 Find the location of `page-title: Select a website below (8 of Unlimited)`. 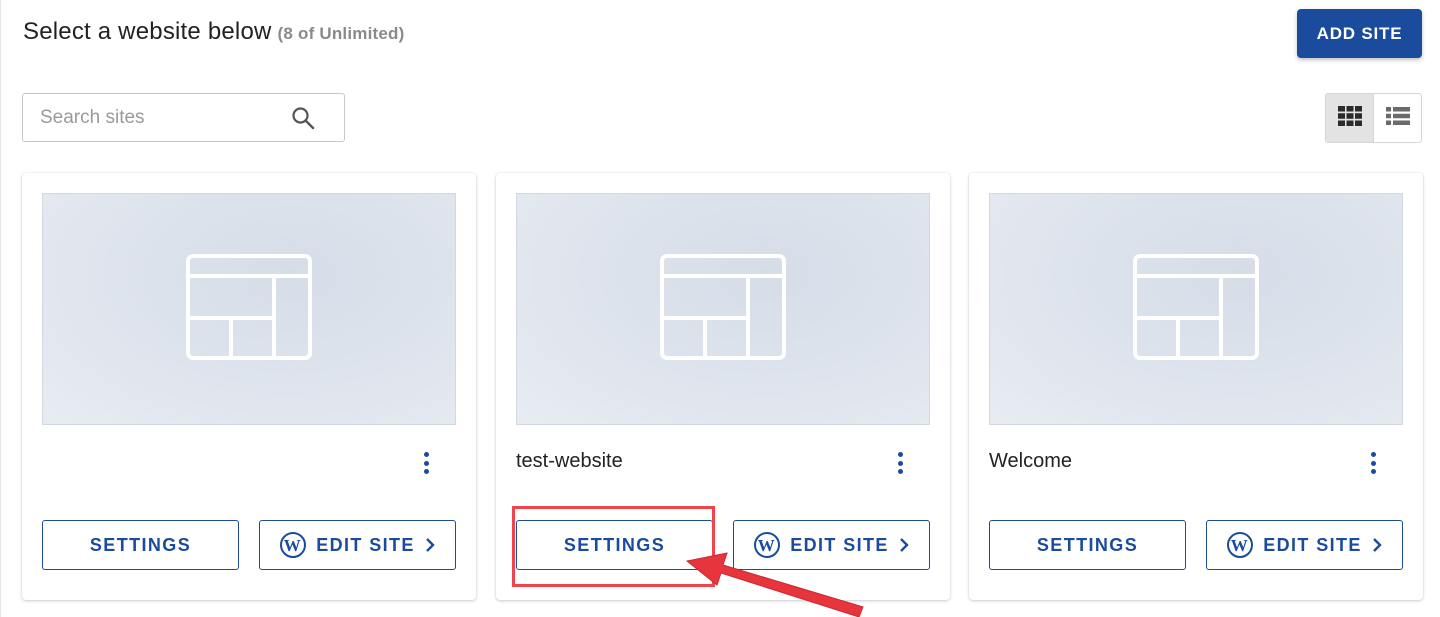

page-title: Select a website below (8 of Unlimited) is located at coordinates (213, 32).